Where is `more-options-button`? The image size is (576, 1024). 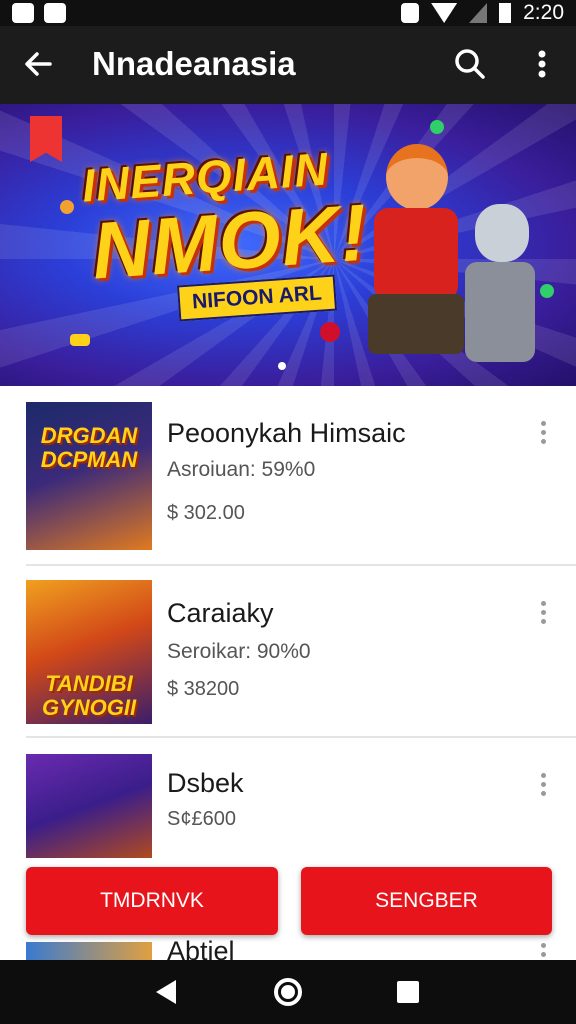
more-options-button is located at coordinates (542, 64).